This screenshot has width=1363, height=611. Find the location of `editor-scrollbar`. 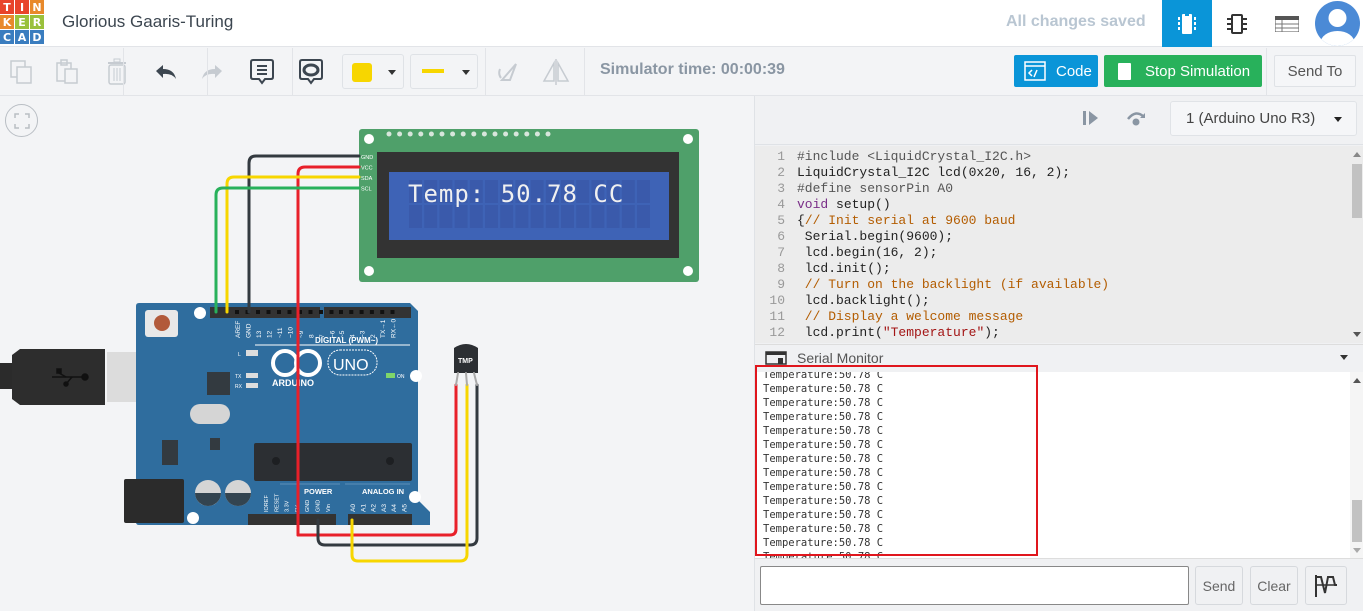

editor-scrollbar is located at coordinates (1356, 244).